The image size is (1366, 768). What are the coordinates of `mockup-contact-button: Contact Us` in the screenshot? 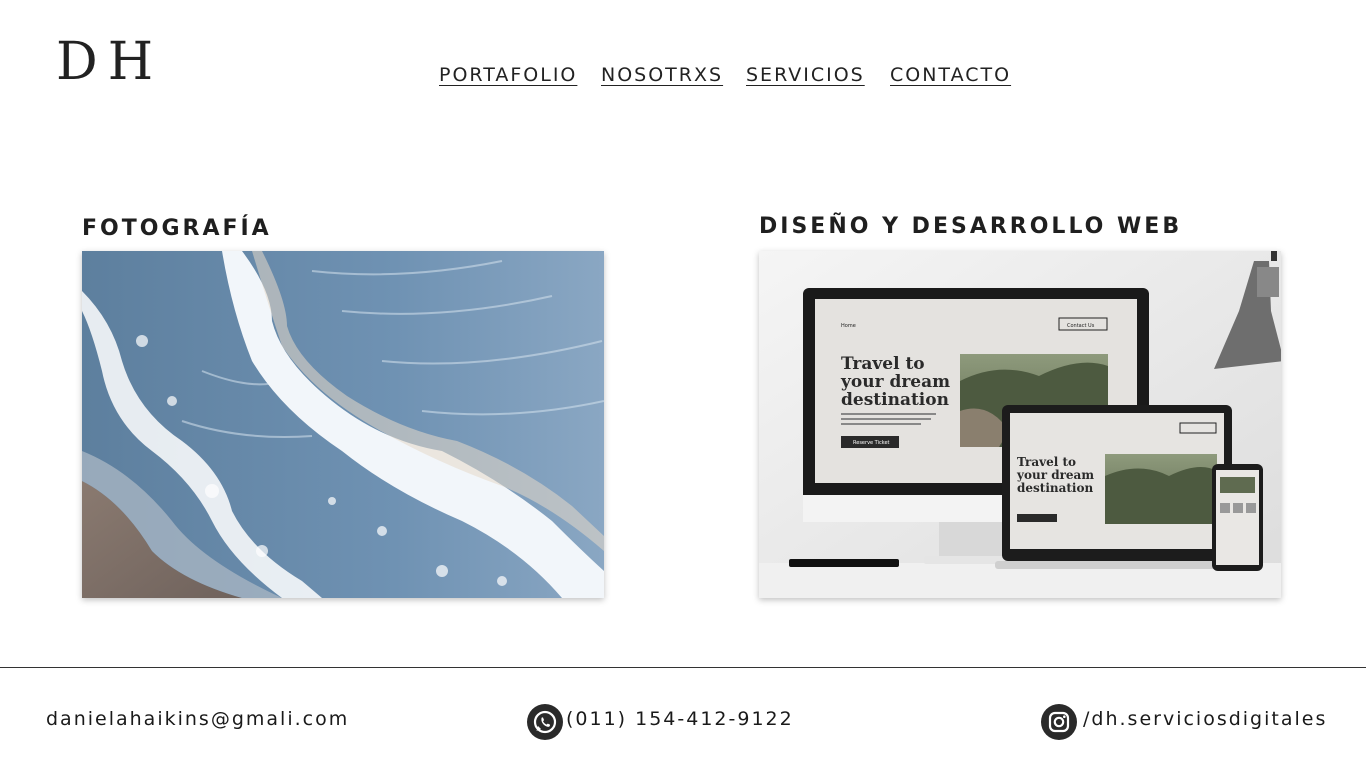 It's located at (1081, 326).